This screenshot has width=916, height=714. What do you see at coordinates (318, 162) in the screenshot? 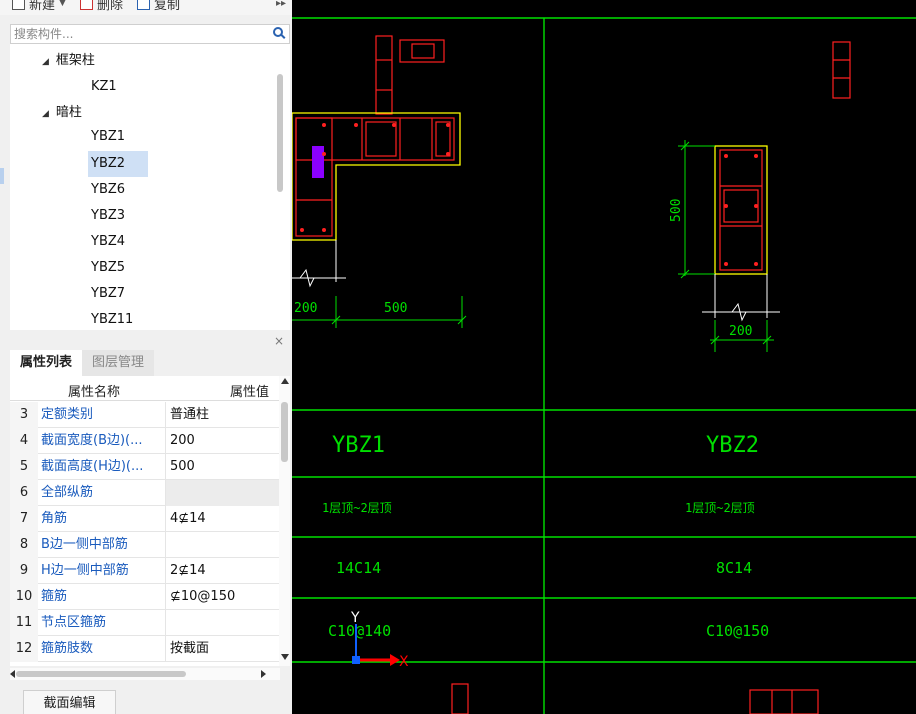
I see `selection-marker` at bounding box center [318, 162].